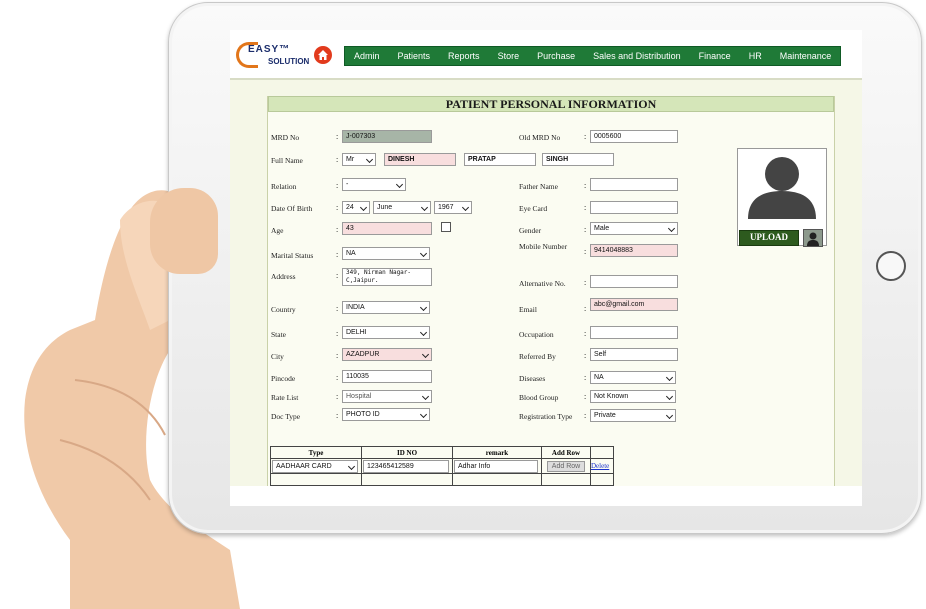 The image size is (926, 609). What do you see at coordinates (634, 281) in the screenshot?
I see `alt-no-field` at bounding box center [634, 281].